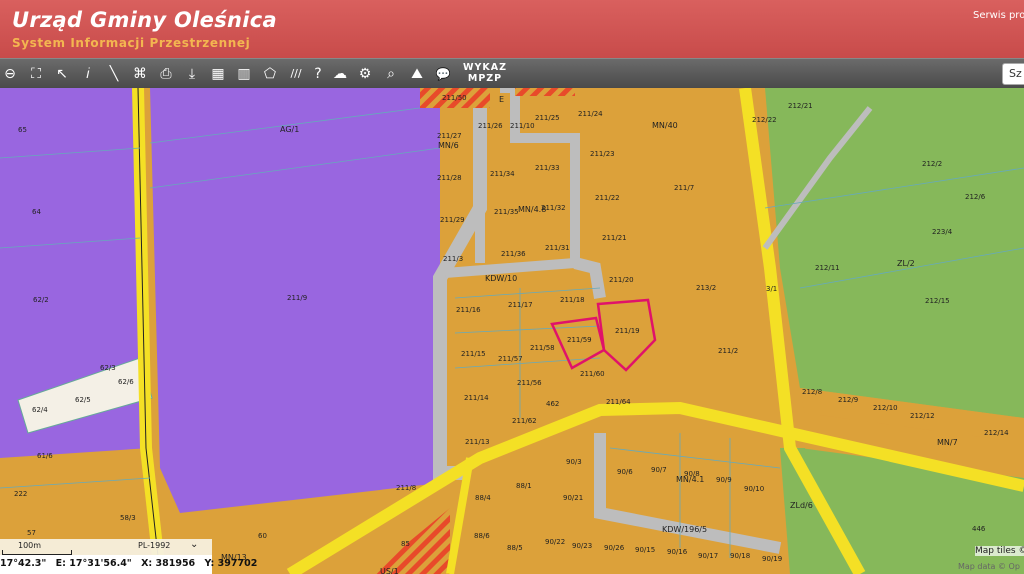 The height and width of the screenshot is (574, 1024). I want to click on road-icon: ⛰, so click(417, 74).